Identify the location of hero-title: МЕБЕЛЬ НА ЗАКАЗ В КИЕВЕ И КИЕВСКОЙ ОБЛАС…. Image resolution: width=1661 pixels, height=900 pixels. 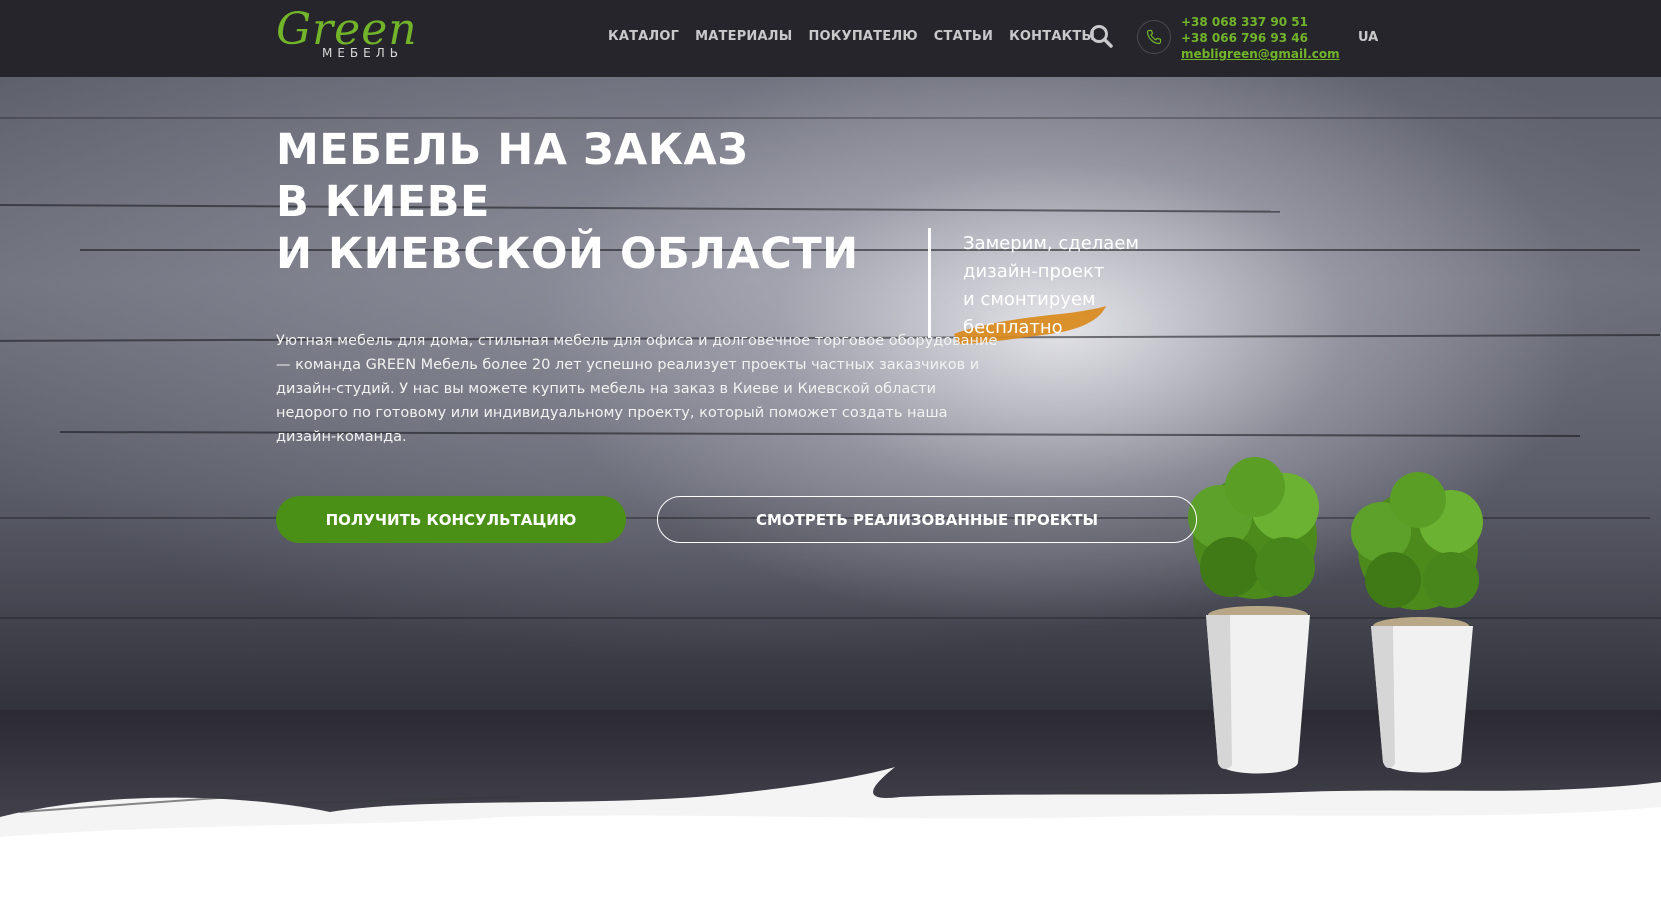
(596, 202).